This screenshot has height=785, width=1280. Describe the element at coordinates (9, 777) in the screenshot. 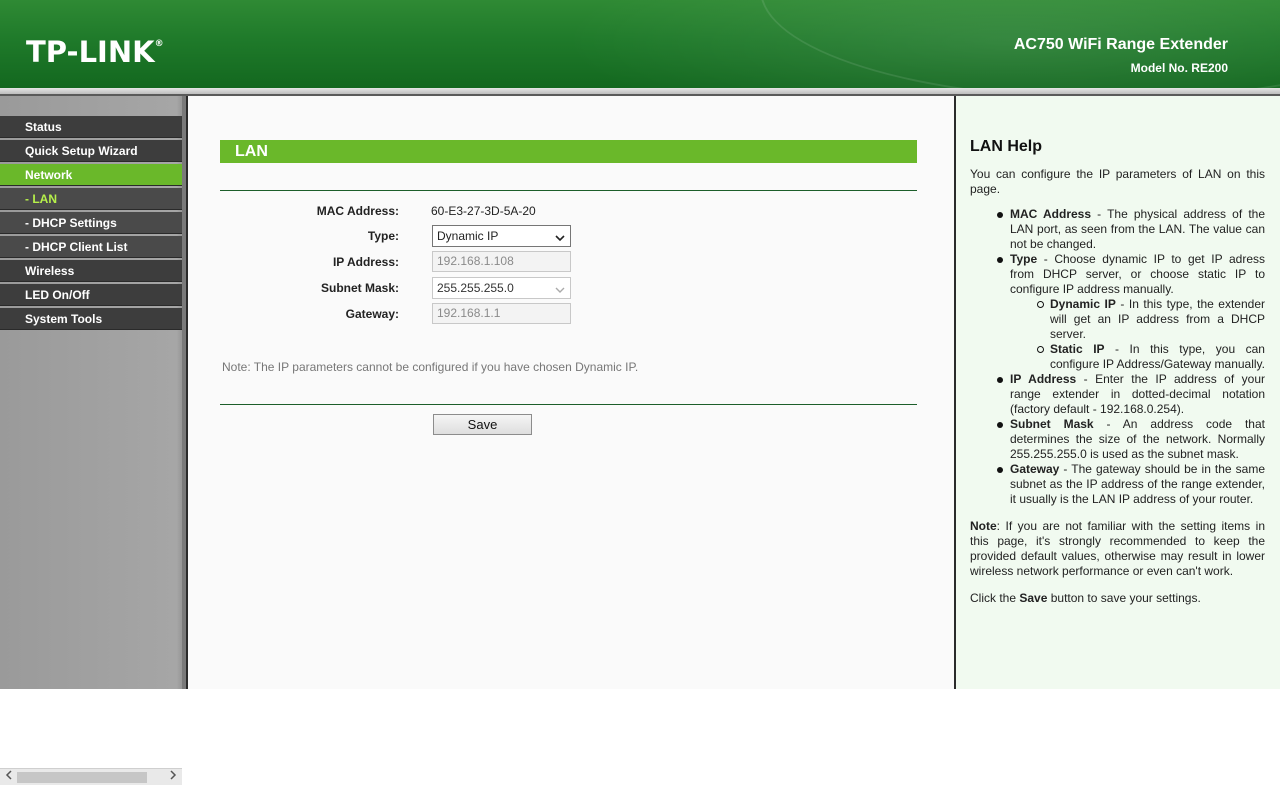

I see `chevron-left-icon` at that location.